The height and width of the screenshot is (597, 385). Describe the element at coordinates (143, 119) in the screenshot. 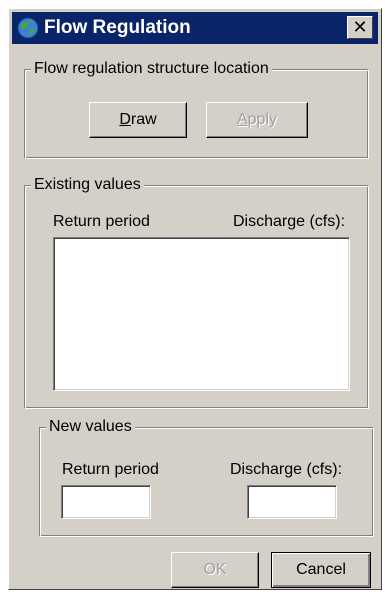

I see `draw-button-label: raw` at that location.